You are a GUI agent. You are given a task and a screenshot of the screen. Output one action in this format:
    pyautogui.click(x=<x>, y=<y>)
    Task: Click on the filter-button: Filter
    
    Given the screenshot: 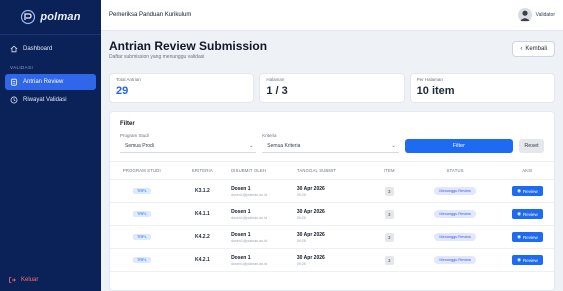 What is the action you would take?
    pyautogui.click(x=459, y=146)
    